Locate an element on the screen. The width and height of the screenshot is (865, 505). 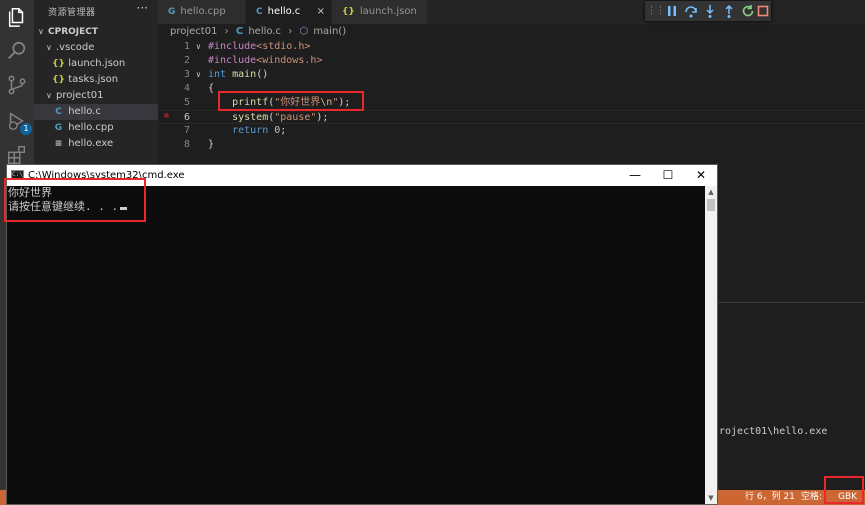
close-button: ✕ is located at coordinates (701, 175).